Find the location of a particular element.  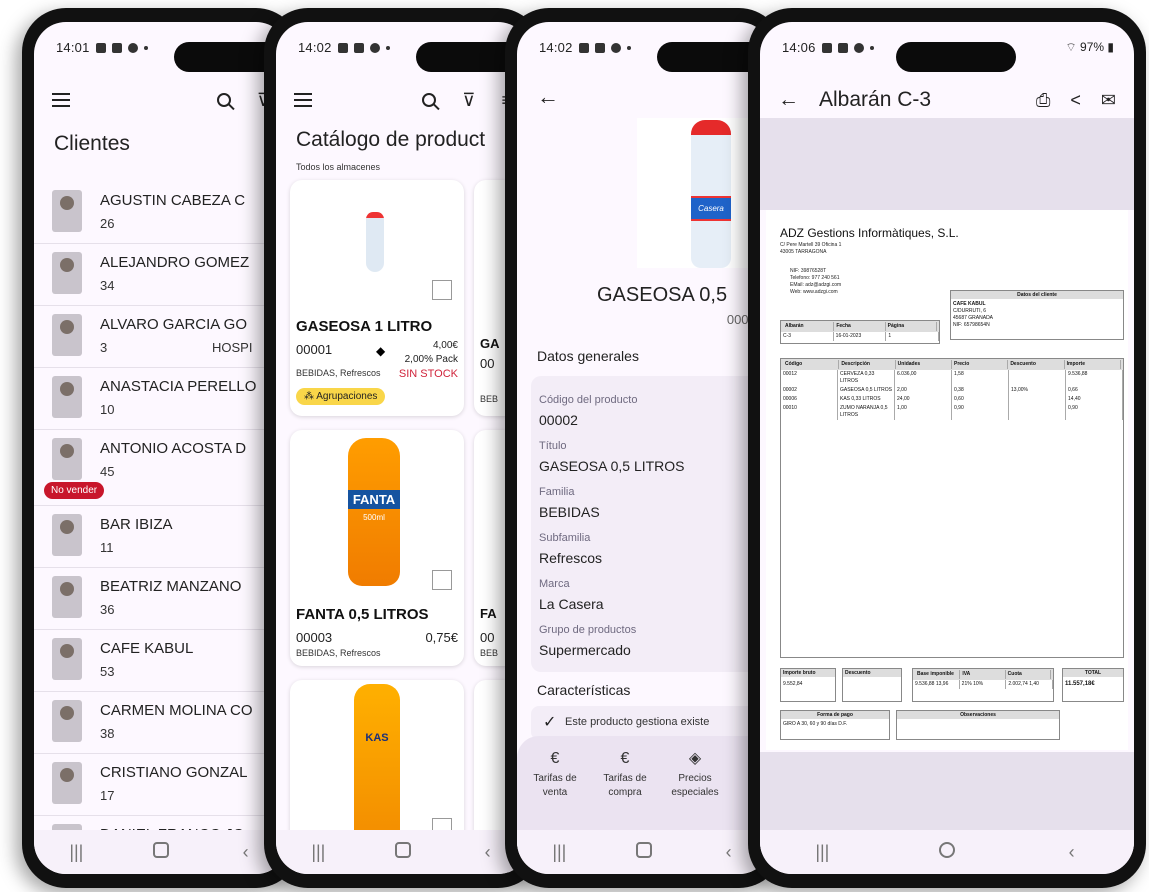

top-app-bar: ← Albarán C-3 ⎙ < ✉ is located at coordinates (947, 100).